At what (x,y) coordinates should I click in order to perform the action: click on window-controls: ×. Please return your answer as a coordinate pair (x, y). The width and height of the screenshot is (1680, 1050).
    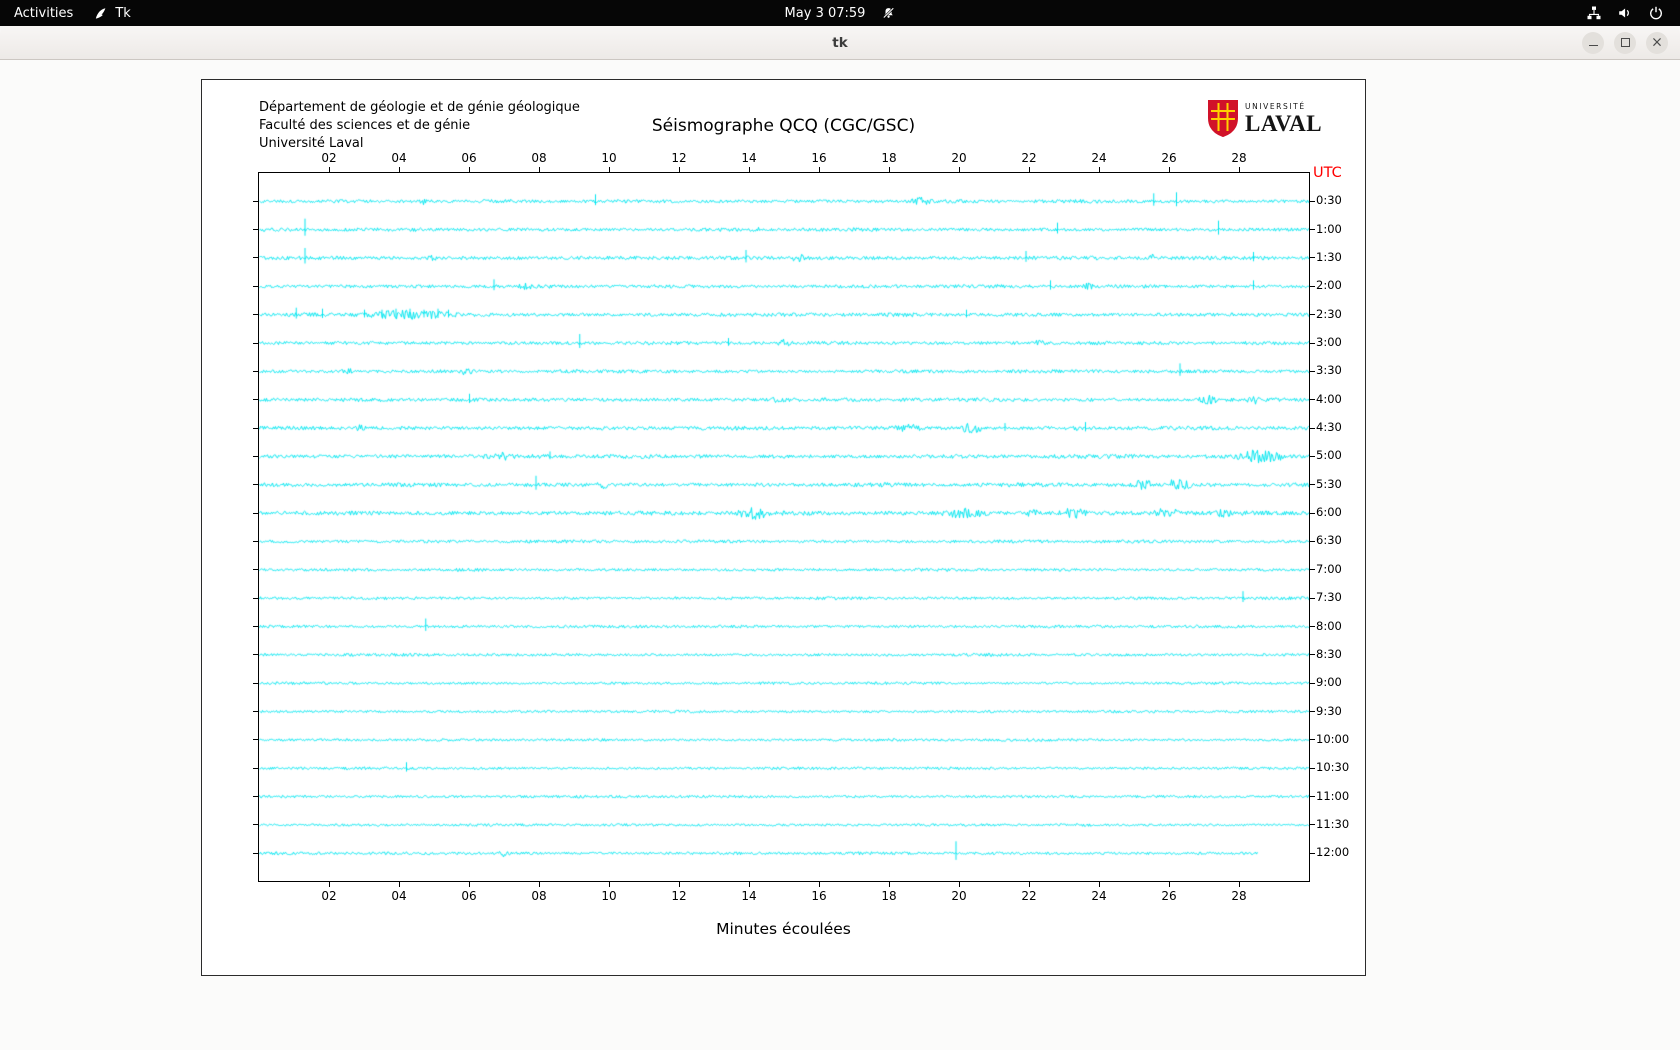
    Looking at the image, I should click on (1625, 42).